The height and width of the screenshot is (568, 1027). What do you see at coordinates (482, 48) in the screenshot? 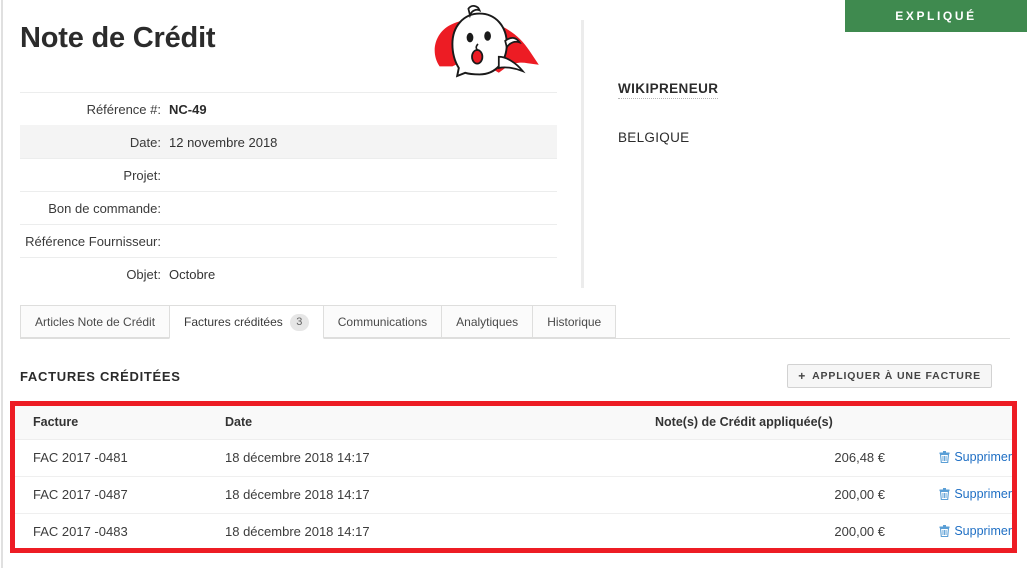
I see `ghost-logo-icon` at bounding box center [482, 48].